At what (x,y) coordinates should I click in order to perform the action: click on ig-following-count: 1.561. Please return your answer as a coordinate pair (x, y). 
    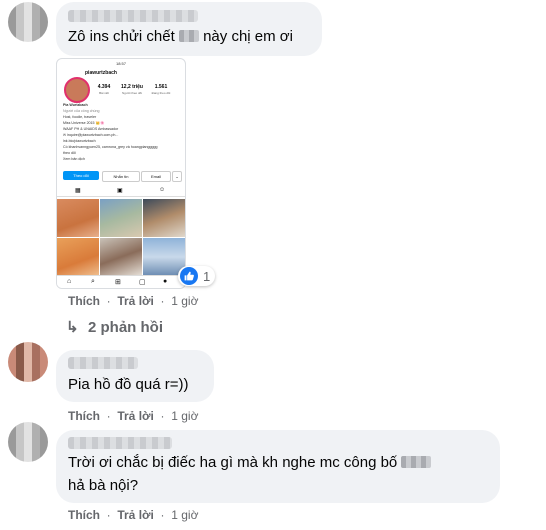
    Looking at the image, I should click on (161, 87).